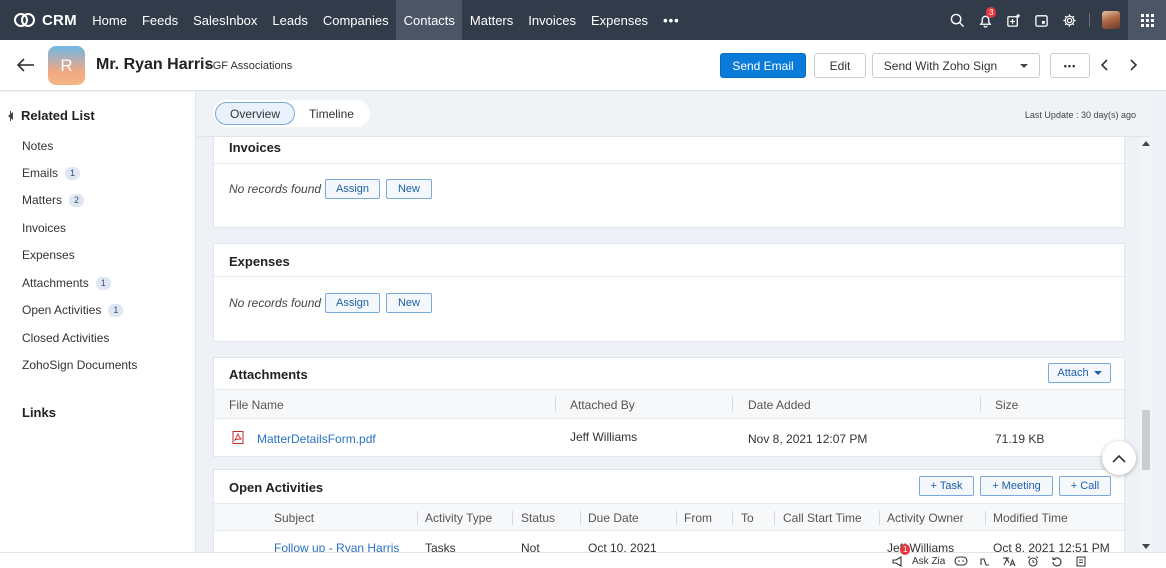  Describe the element at coordinates (747, 518) in the screenshot. I see `column-to: To` at that location.